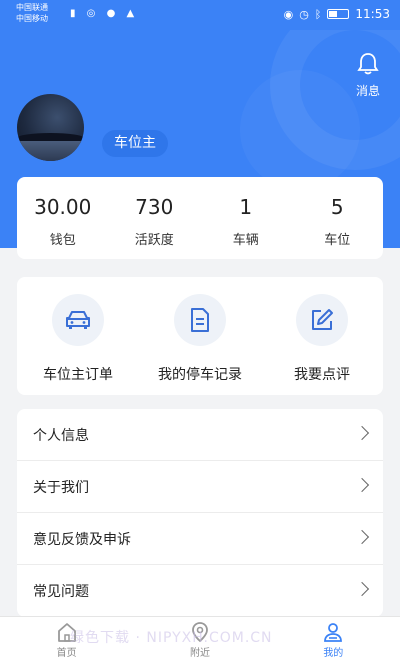  I want to click on stat-label: 钱包, so click(62, 240).